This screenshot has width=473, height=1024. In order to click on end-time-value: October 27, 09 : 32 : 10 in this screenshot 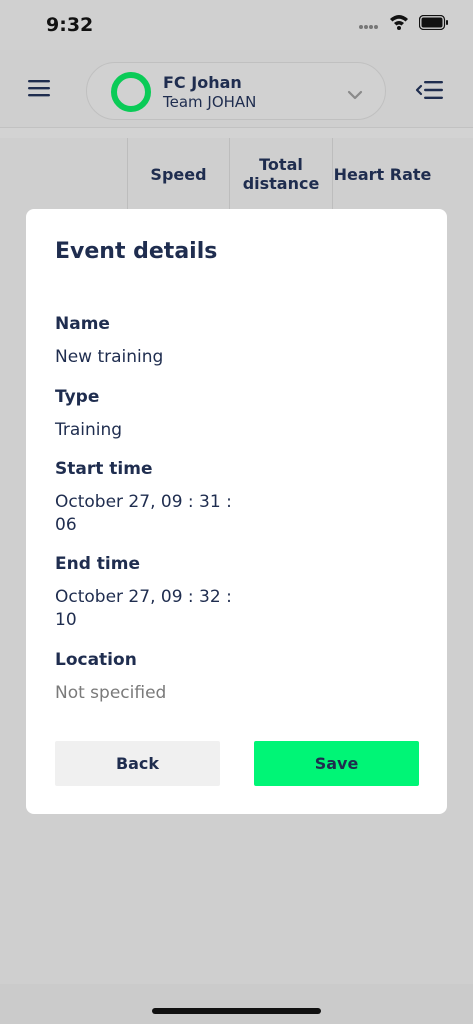, I will do `click(143, 608)`.